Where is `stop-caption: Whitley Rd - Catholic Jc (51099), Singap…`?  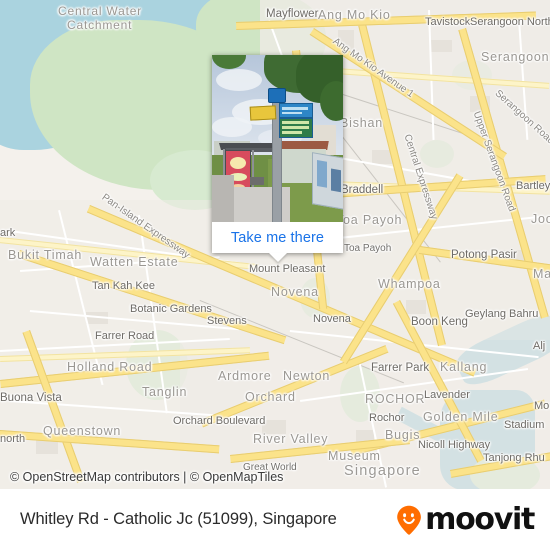
stop-caption: Whitley Rd - Catholic Jc (51099), Singap… is located at coordinates (178, 519).